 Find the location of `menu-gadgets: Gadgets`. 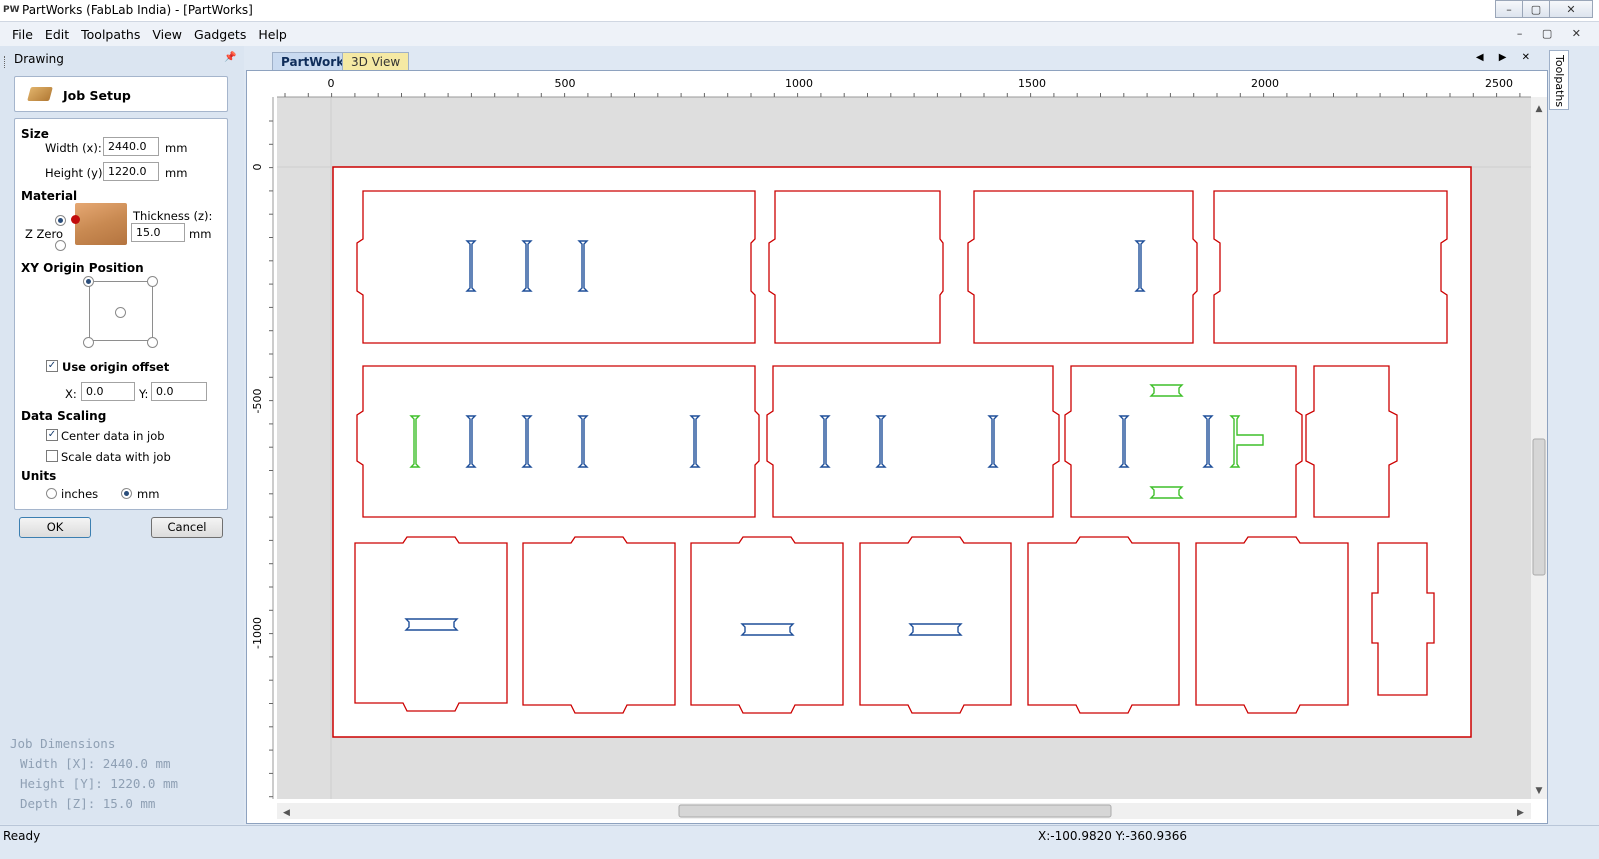

menu-gadgets: Gadgets is located at coordinates (220, 34).